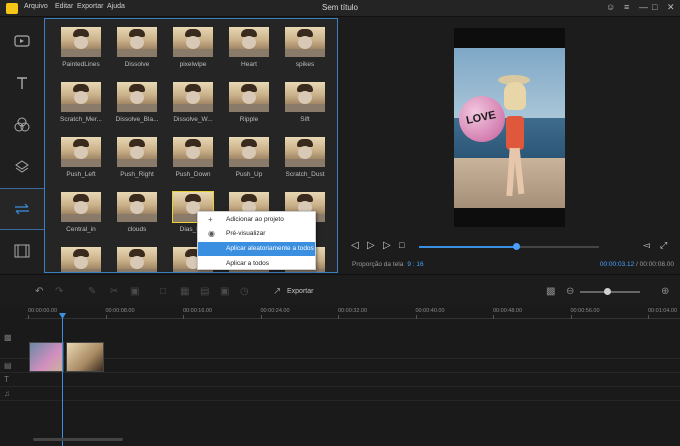 The width and height of the screenshot is (680, 446). I want to click on transition-item: clouds, so click(137, 219).